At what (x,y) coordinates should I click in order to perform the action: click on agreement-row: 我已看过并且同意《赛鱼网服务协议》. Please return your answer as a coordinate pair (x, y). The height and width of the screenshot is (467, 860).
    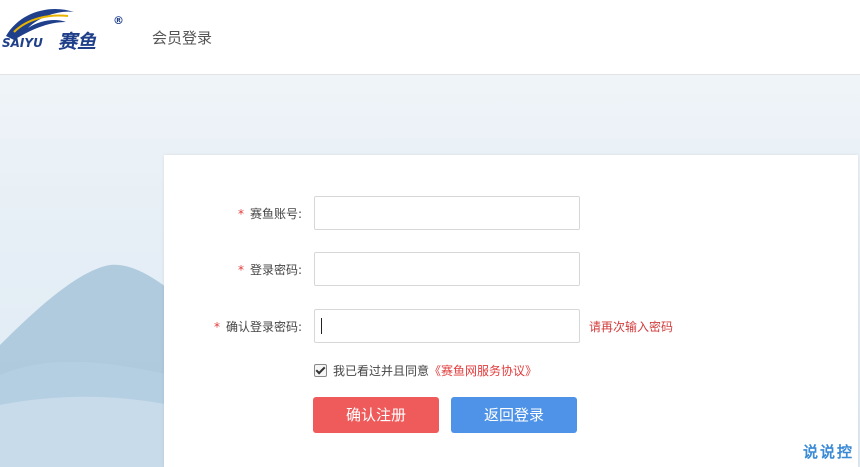
    Looking at the image, I should click on (425, 370).